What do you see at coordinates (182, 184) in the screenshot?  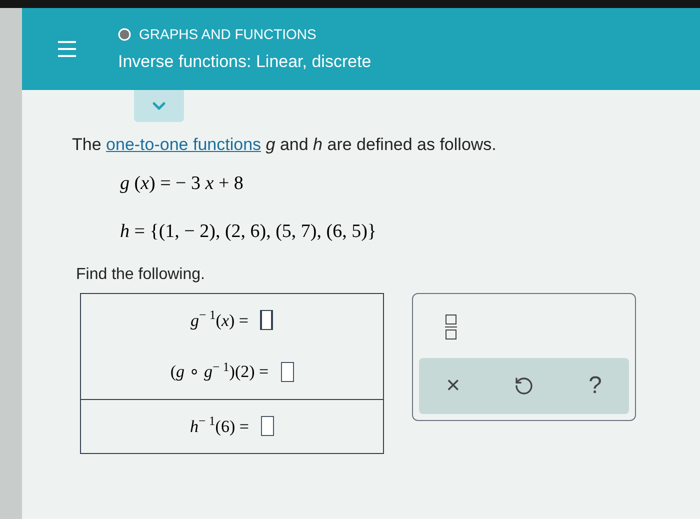 I see `equation: g (x) = − 3 x + 8` at bounding box center [182, 184].